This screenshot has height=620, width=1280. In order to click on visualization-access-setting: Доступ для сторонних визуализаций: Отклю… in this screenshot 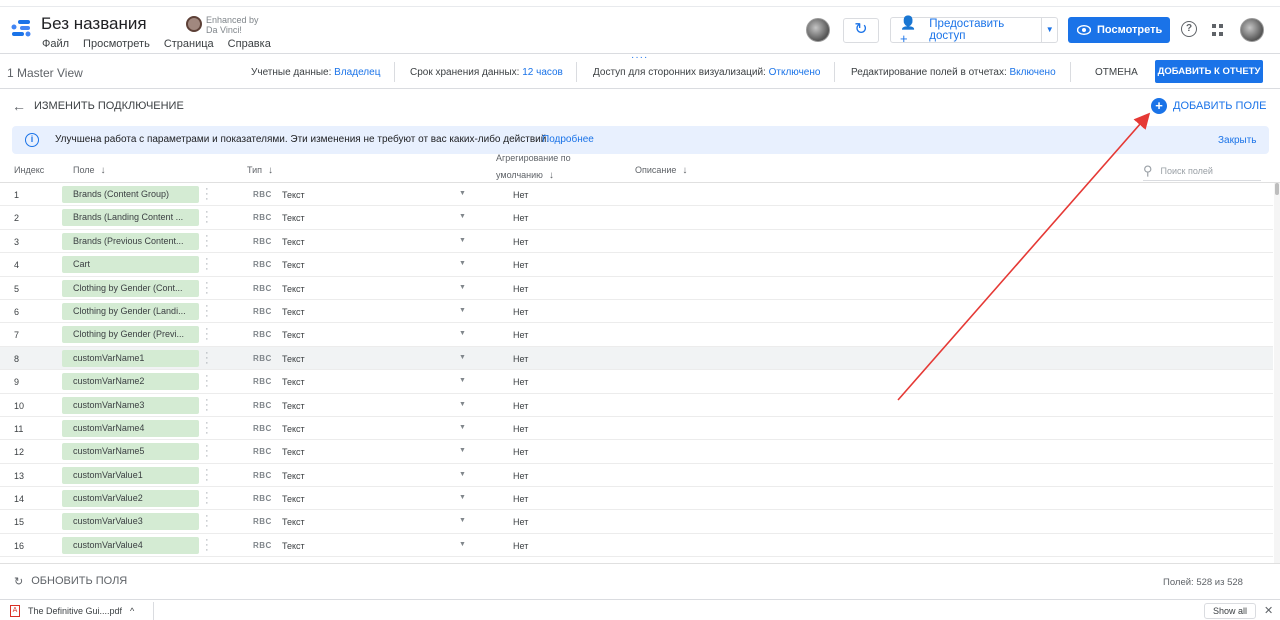, I will do `click(706, 72)`.